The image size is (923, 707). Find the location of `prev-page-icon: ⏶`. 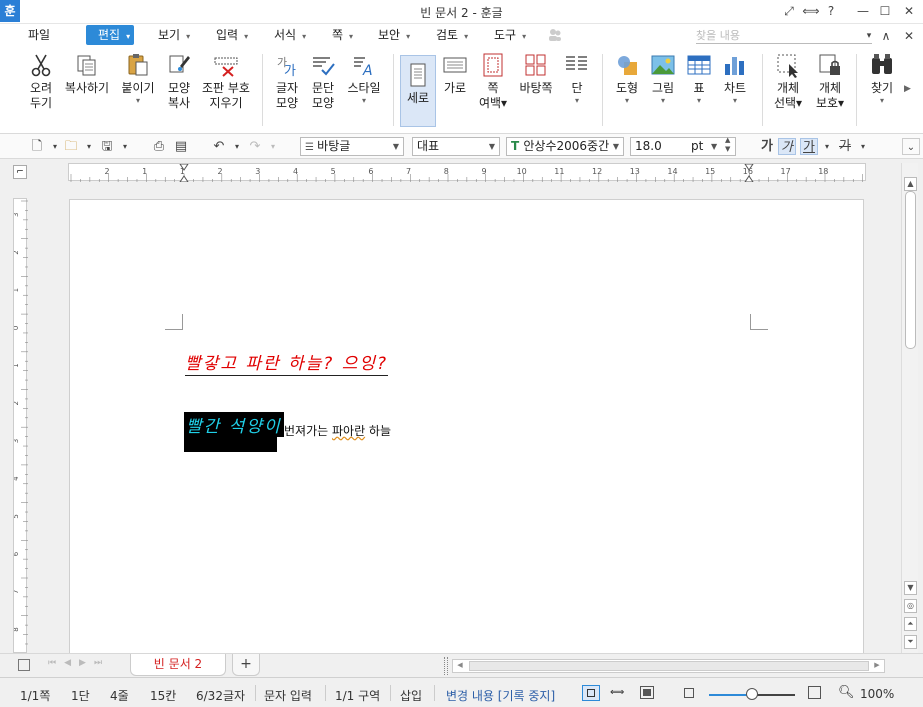

prev-page-icon: ⏶ is located at coordinates (910, 624).